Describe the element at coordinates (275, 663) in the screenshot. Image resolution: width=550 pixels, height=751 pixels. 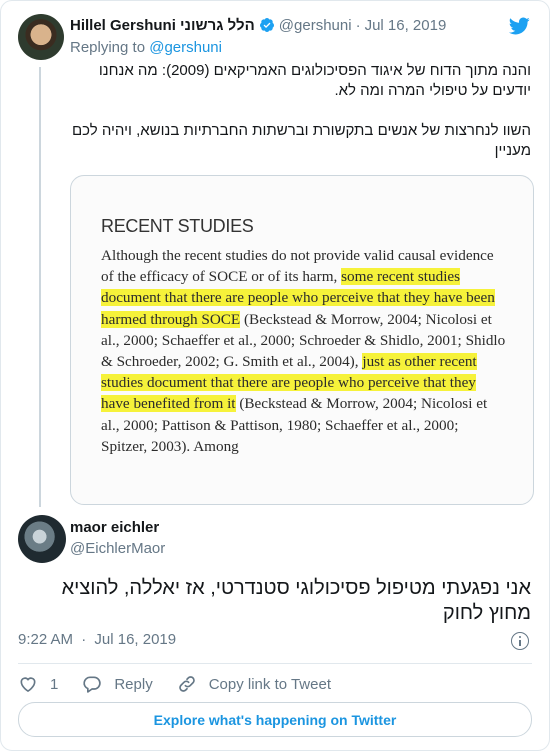
I see `divider` at that location.